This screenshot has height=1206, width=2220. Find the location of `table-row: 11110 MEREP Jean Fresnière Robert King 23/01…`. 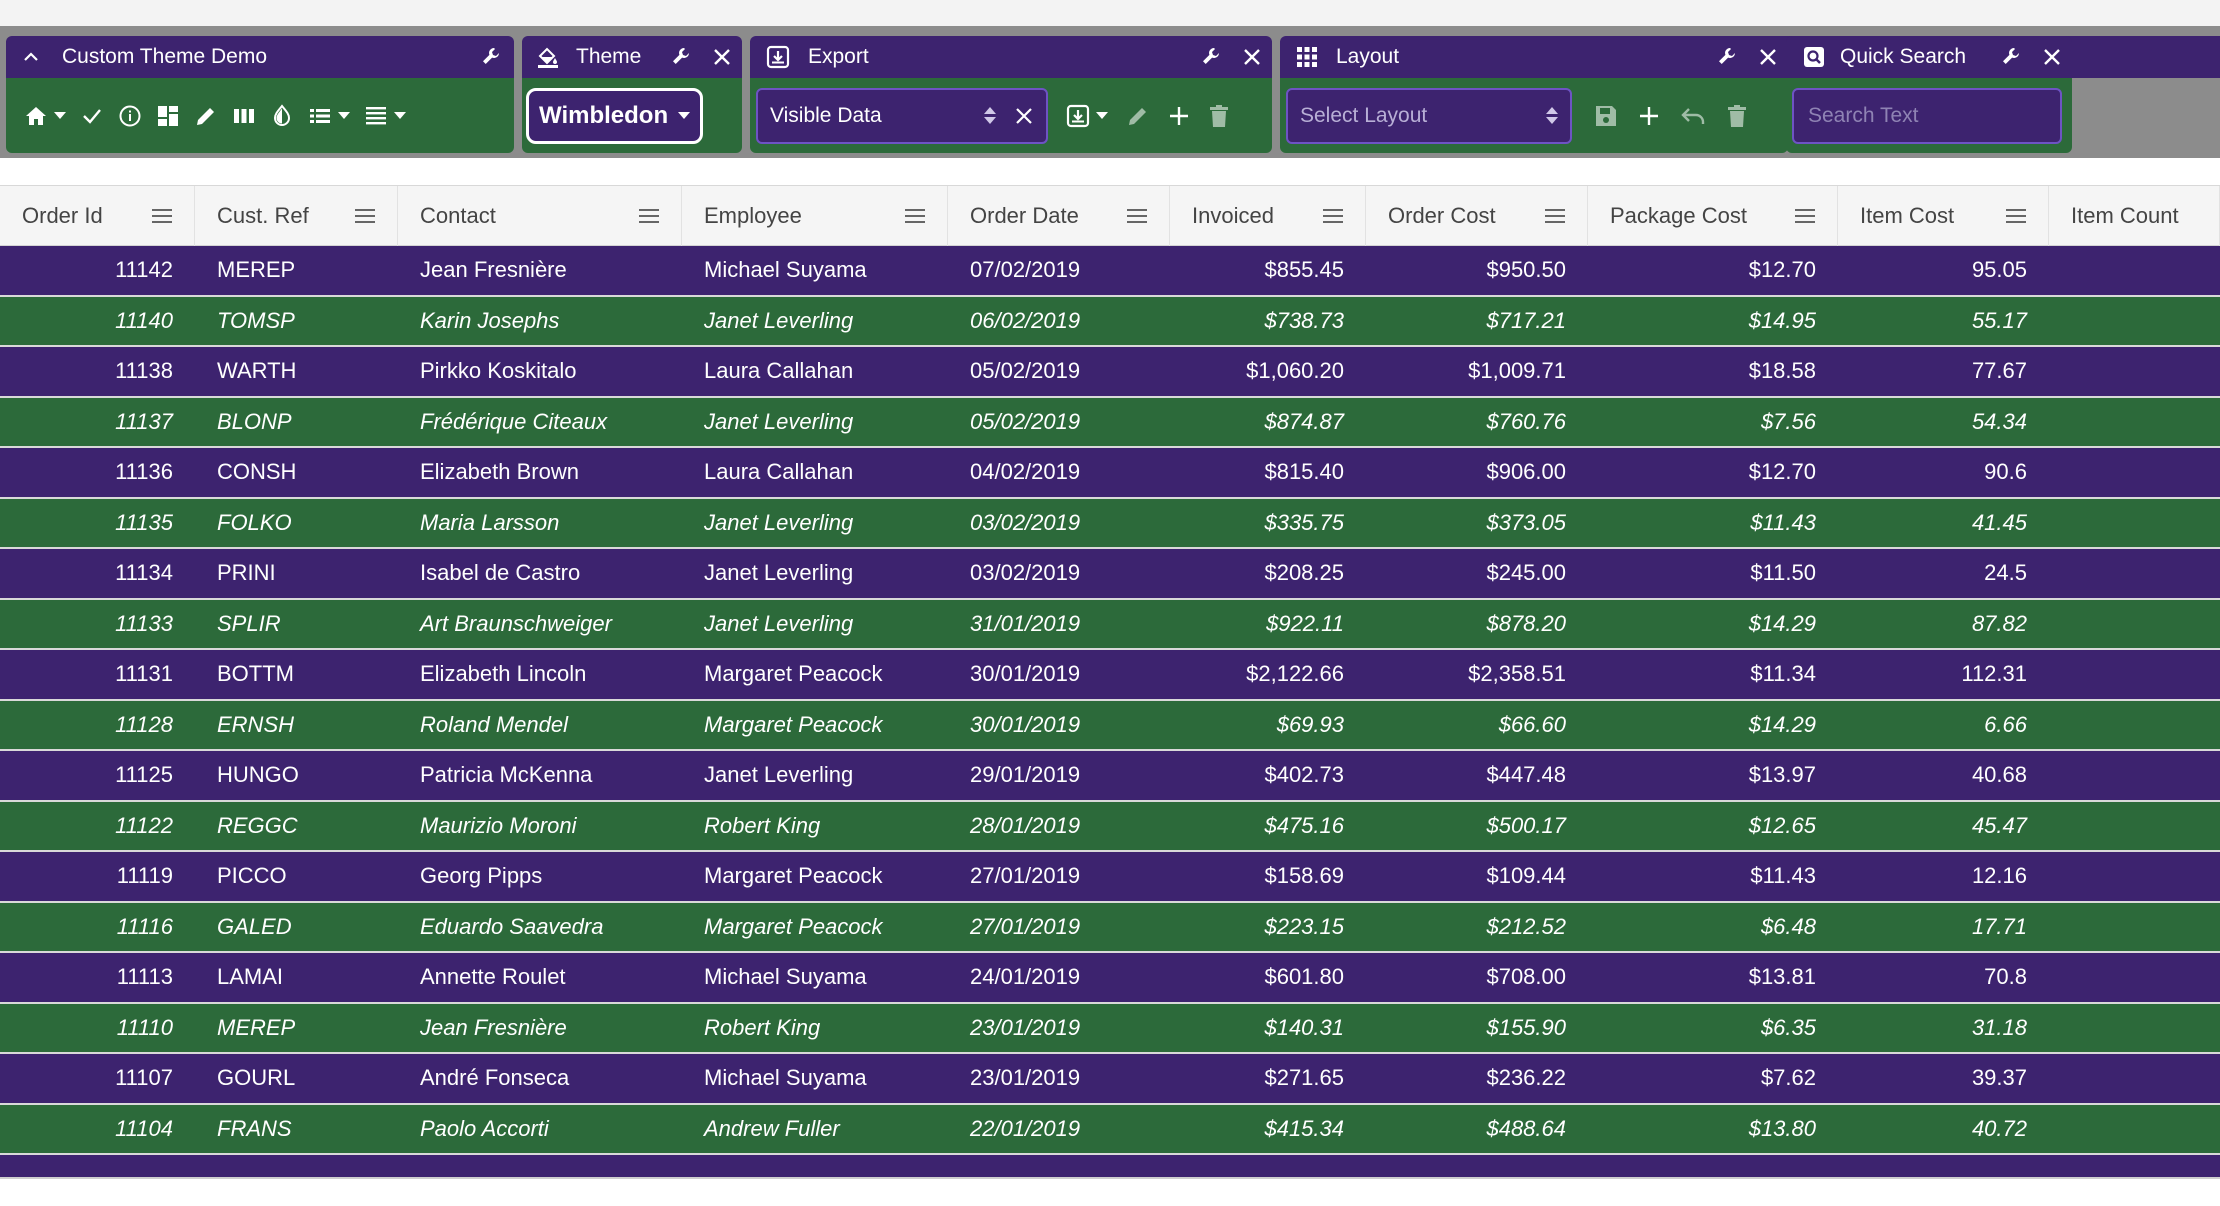

table-row: 11110 MEREP Jean Fresnière Robert King 23/01… is located at coordinates (1110, 1028).